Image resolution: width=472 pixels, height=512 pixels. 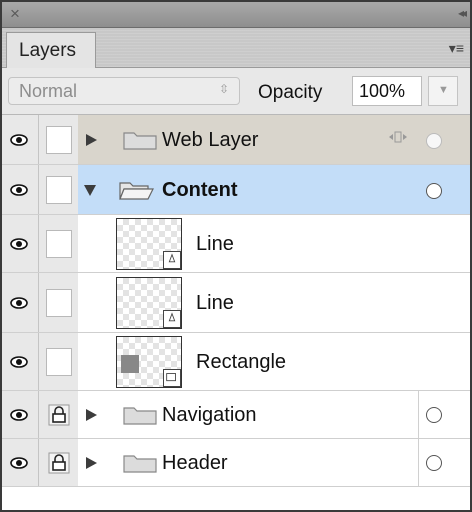 What do you see at coordinates (223, 89) in the screenshot?
I see `updown-arrows-icon: ⇳` at bounding box center [223, 89].